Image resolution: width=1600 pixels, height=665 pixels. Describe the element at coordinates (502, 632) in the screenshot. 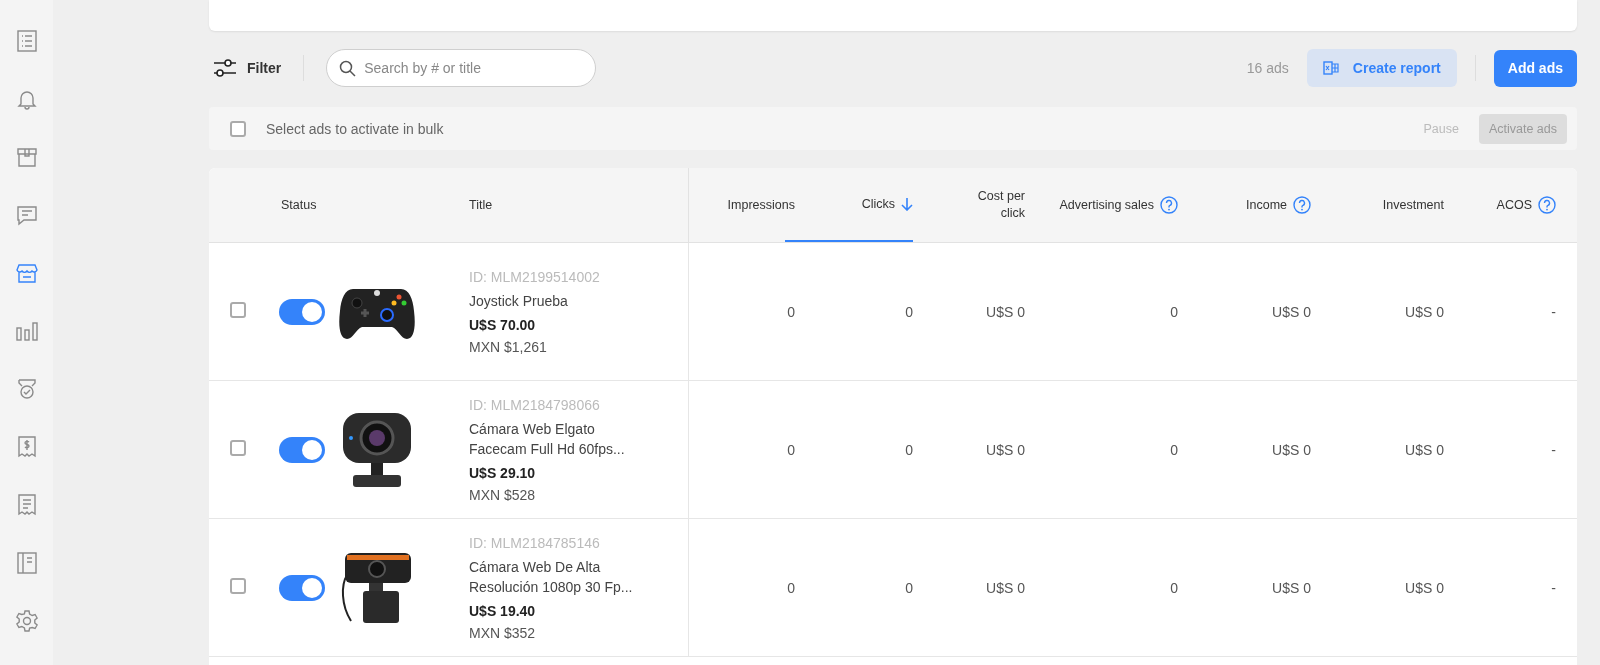

I see `price-mxn: MXN $352` at that location.